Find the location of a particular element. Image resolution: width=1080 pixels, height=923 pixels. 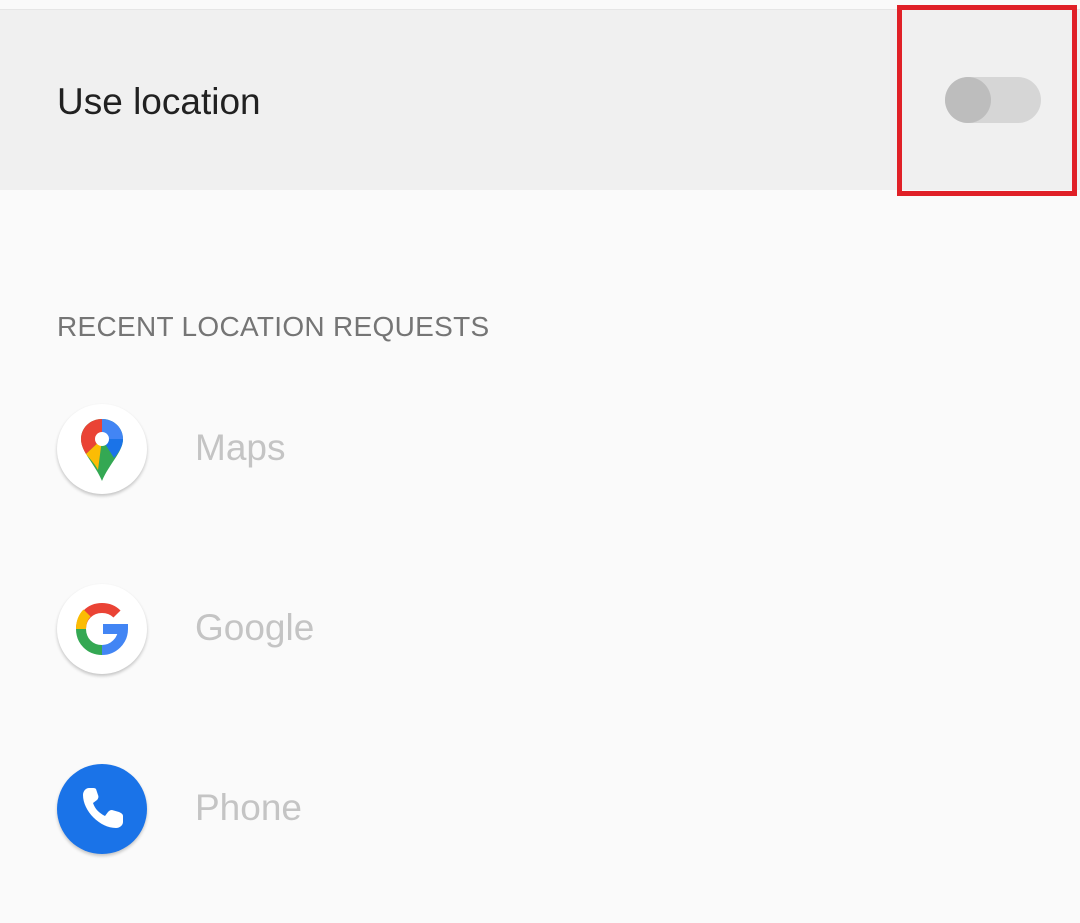

app-row-maps: Maps is located at coordinates (540, 449).